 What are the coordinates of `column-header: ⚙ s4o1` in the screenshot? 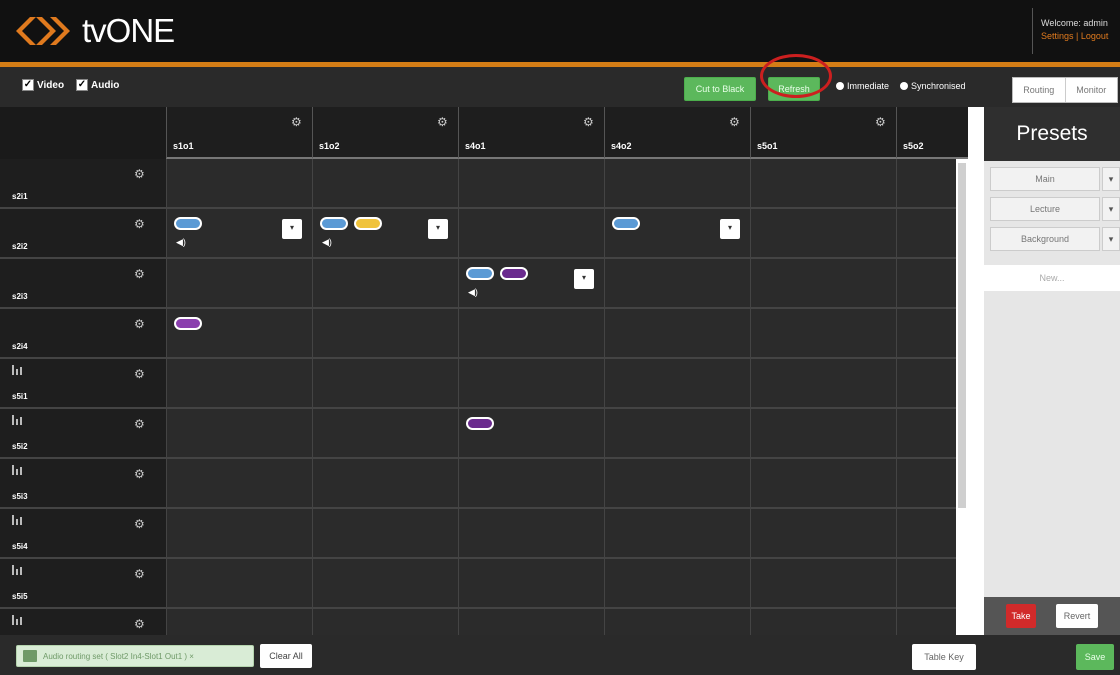 It's located at (531, 133).